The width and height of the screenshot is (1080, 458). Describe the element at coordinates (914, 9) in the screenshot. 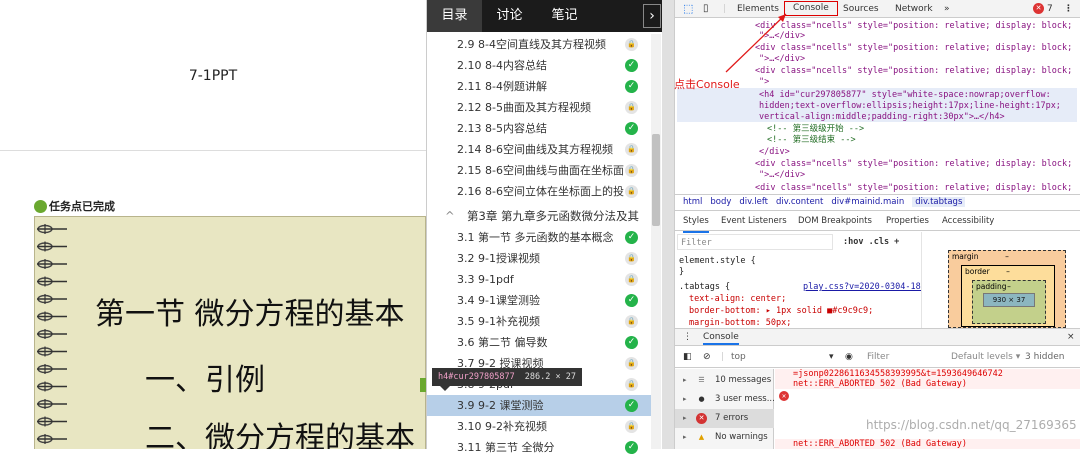

I see `tab-network: Network` at that location.